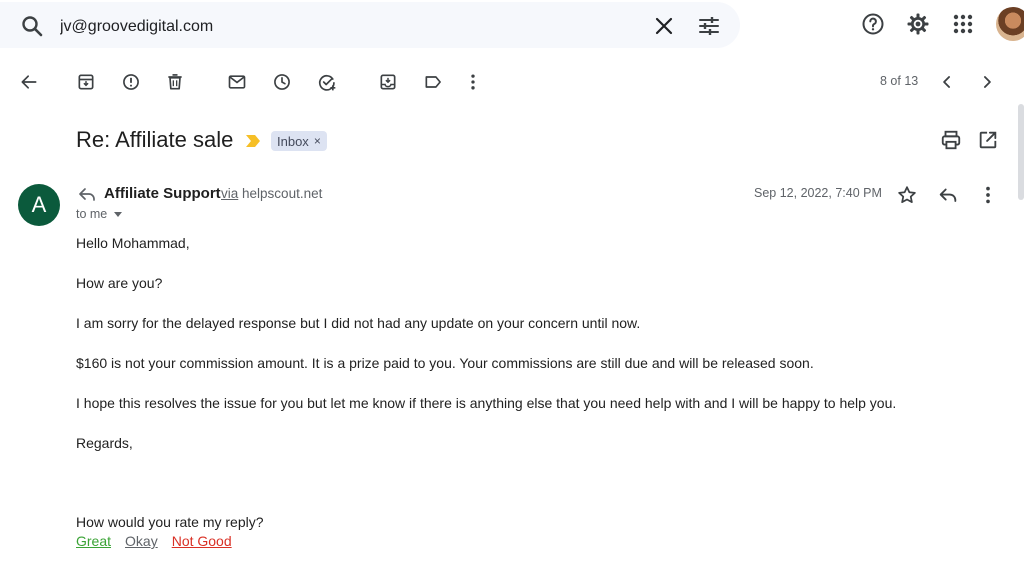 This screenshot has width=1024, height=572. I want to click on via-domain-text: helpscout.net, so click(282, 193).